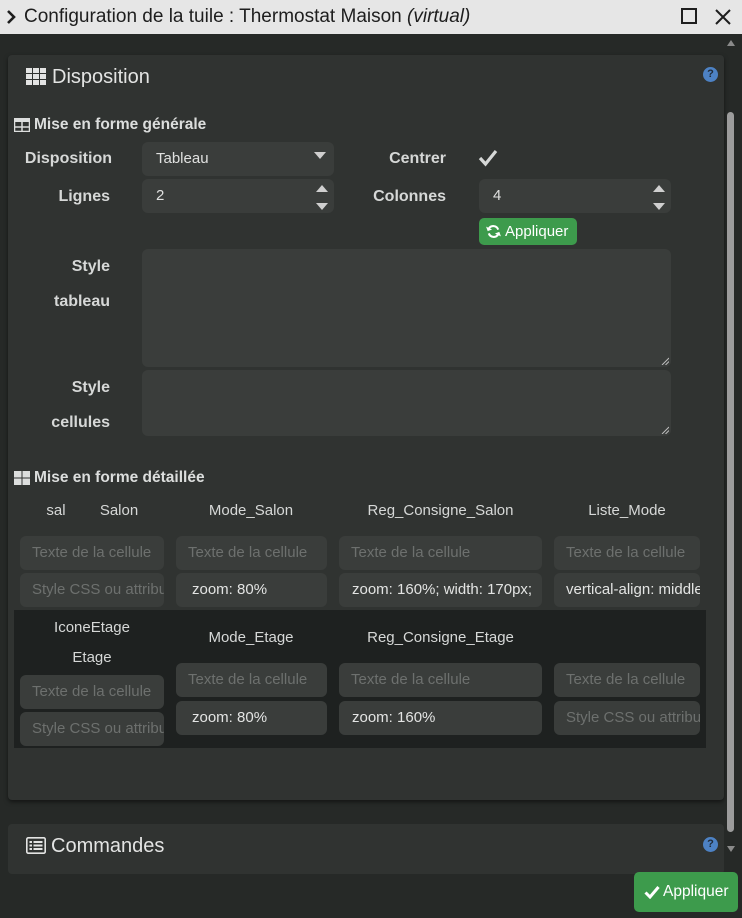 The image size is (742, 918). What do you see at coordinates (440, 510) in the screenshot?
I see `cell-header-name: Reg_Consigne_Salon` at bounding box center [440, 510].